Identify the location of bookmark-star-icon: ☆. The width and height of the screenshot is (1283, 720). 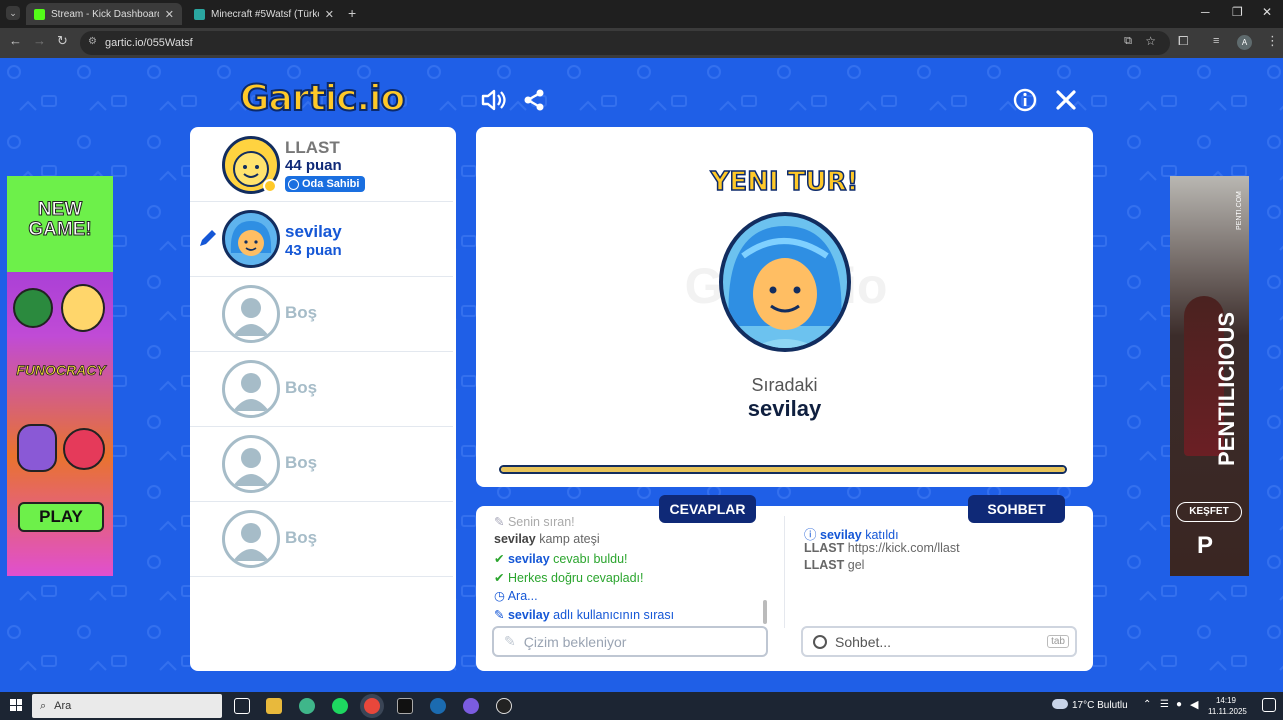
(1150, 41).